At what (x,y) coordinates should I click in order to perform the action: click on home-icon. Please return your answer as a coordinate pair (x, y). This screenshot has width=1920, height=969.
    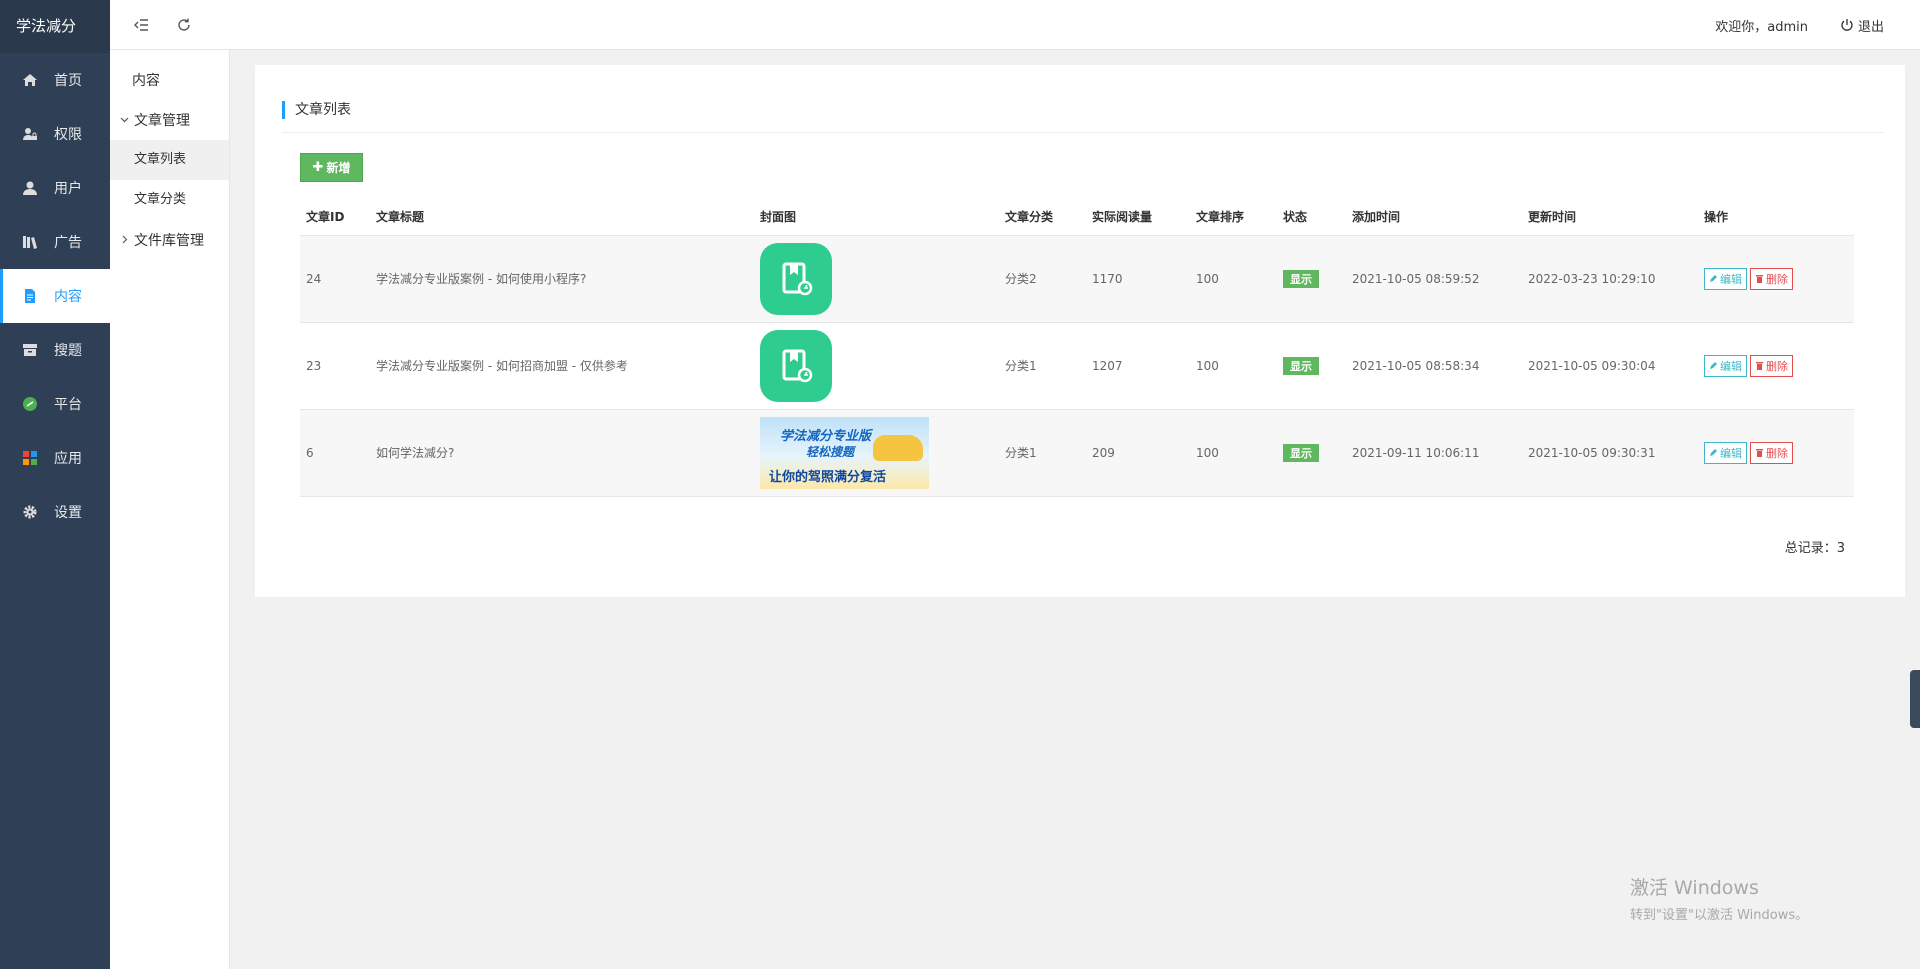
    Looking at the image, I should click on (30, 80).